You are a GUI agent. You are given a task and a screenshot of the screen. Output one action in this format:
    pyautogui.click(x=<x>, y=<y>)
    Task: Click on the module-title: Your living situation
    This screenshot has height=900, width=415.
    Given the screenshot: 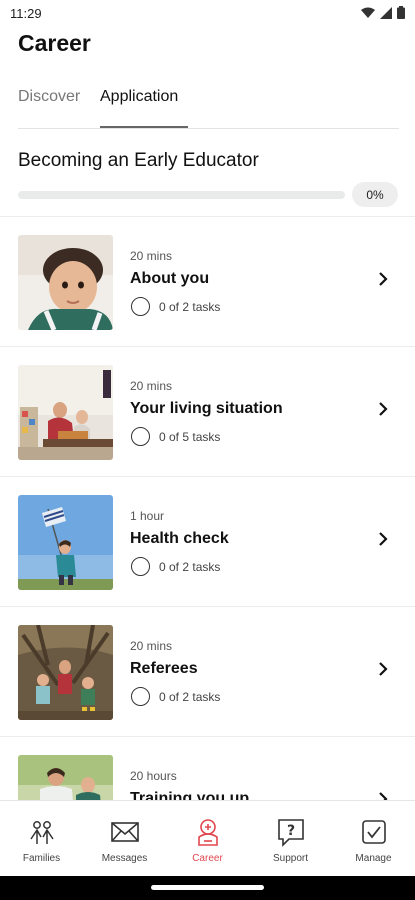 What is the action you would take?
    pyautogui.click(x=206, y=408)
    